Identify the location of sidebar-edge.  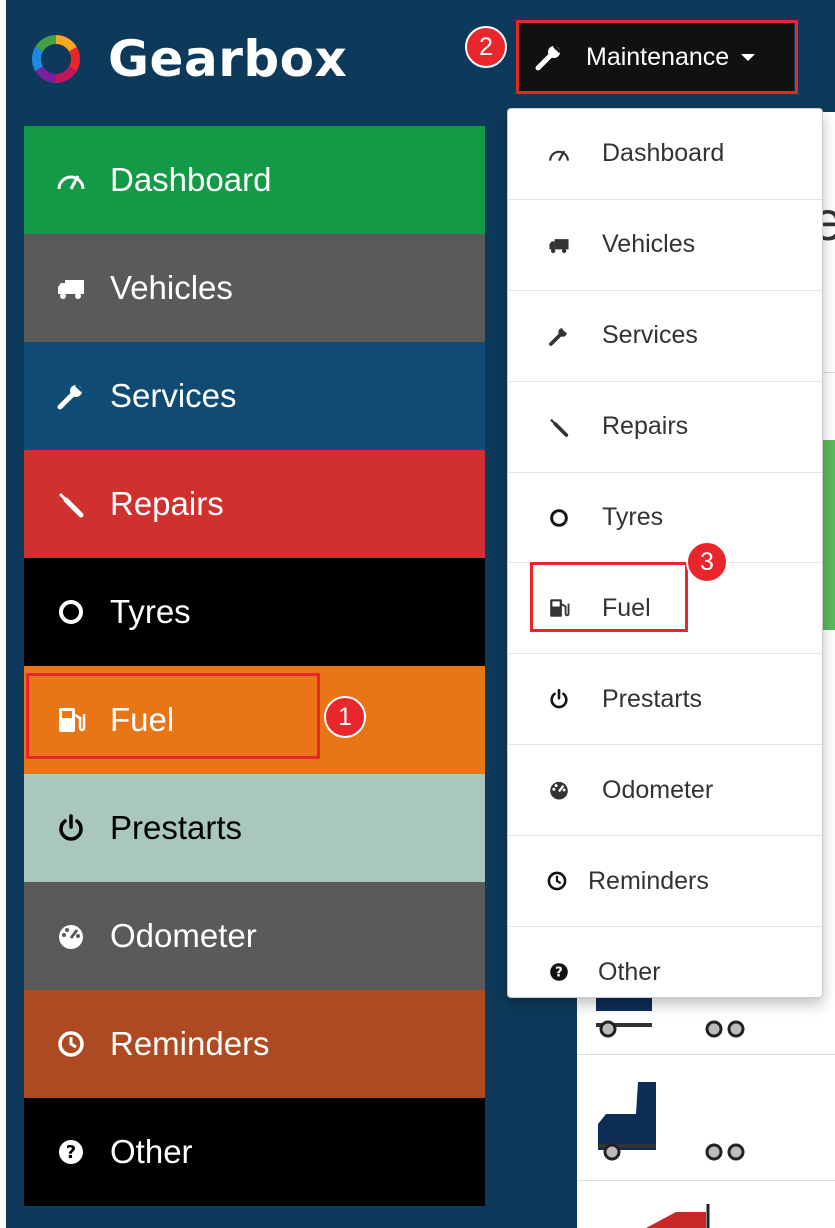
(3, 614).